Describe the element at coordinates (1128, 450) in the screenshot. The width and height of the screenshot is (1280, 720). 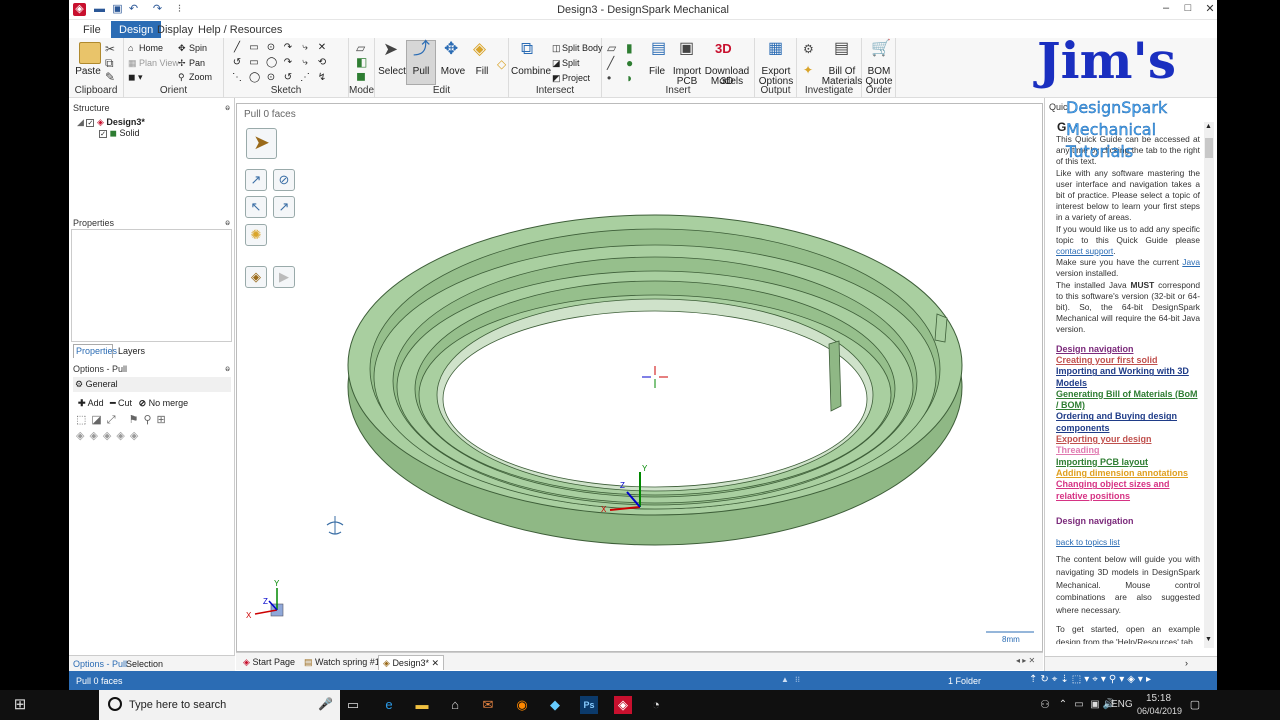
I see `guide-topic-link: Threading` at that location.